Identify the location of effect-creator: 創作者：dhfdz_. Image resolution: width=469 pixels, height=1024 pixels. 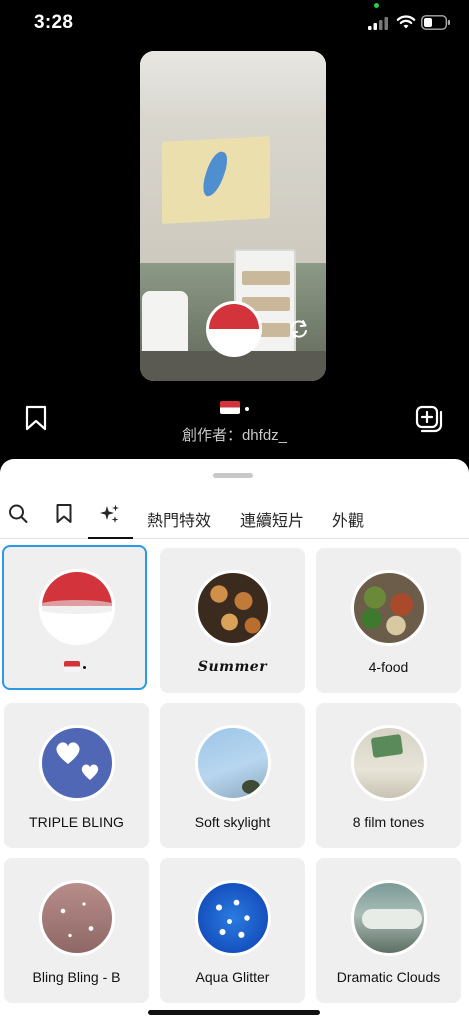
(234, 434).